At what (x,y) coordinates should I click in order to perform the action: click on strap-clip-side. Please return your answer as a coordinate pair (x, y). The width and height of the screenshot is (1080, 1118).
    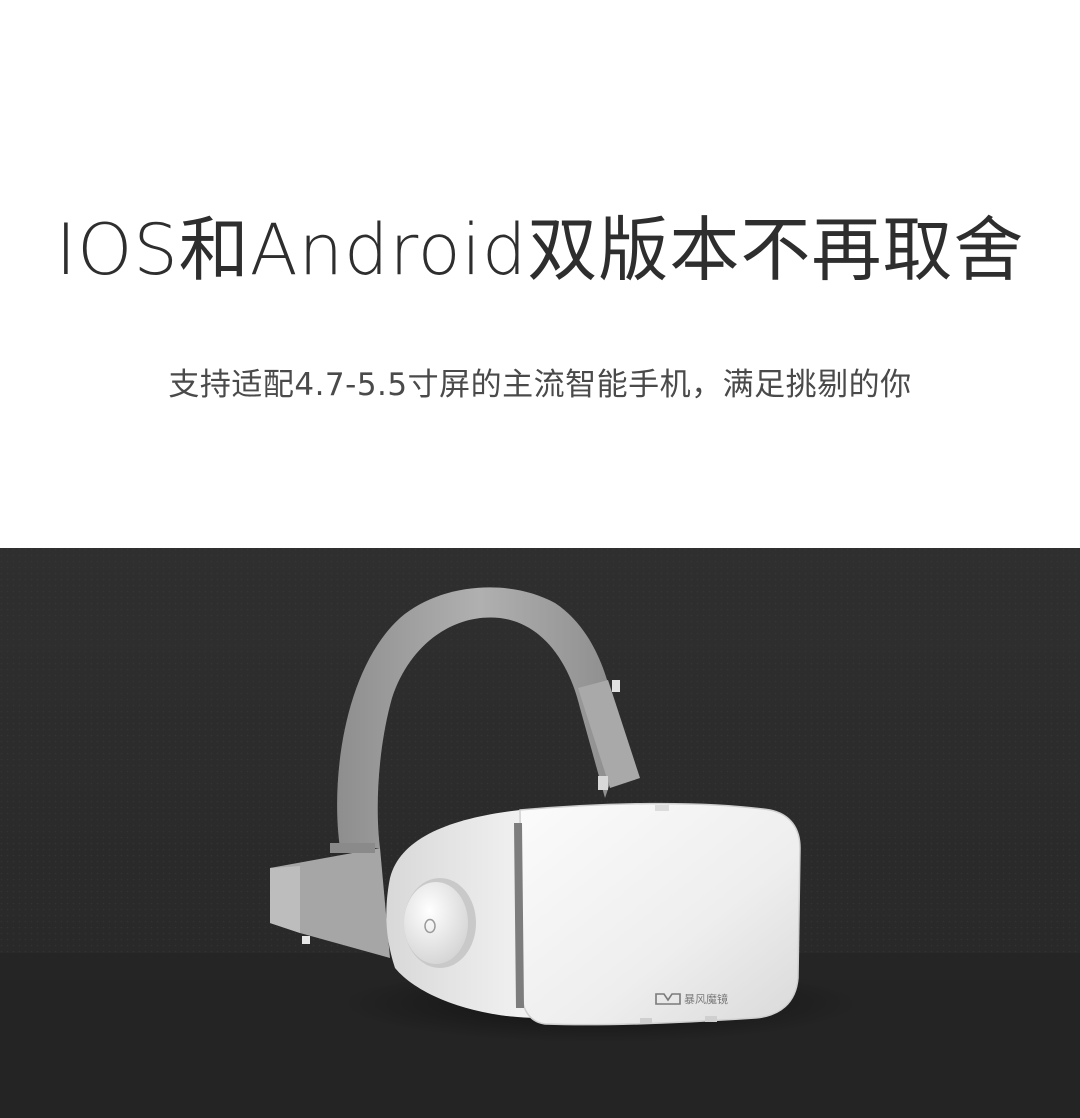
    Looking at the image, I should click on (306, 940).